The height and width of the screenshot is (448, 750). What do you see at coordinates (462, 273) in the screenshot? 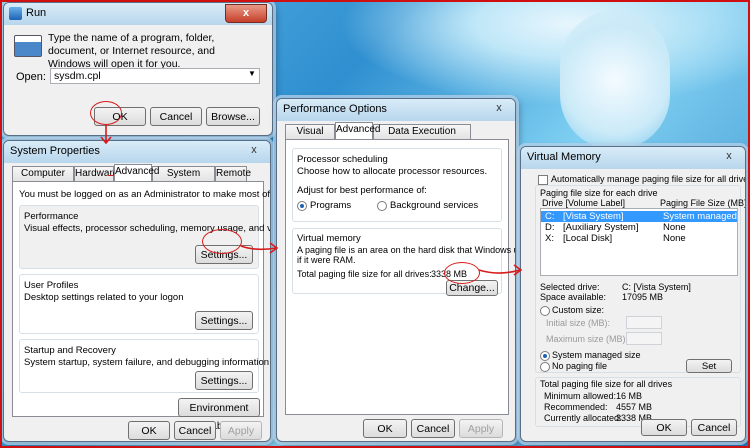
I see `annotation-circle-change` at bounding box center [462, 273].